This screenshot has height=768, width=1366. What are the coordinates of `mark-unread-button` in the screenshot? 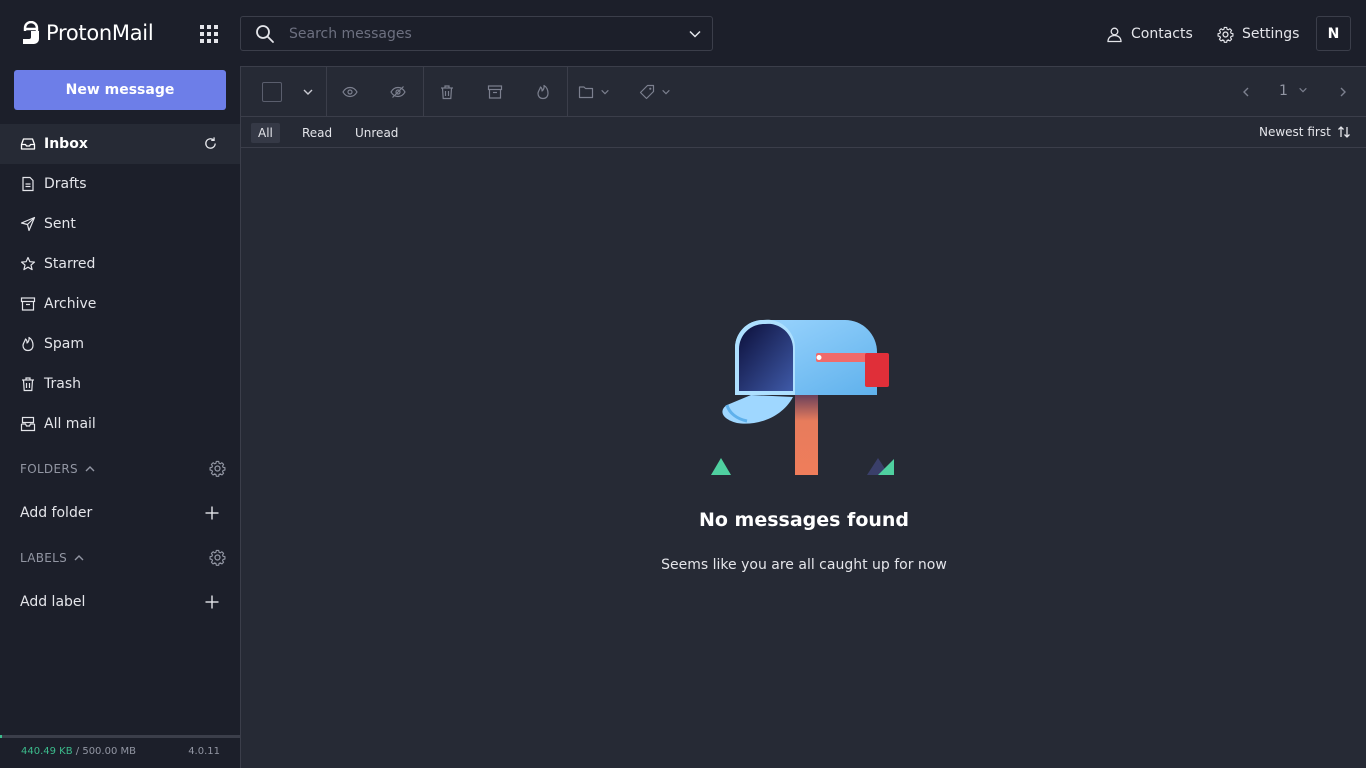 It's located at (398, 92).